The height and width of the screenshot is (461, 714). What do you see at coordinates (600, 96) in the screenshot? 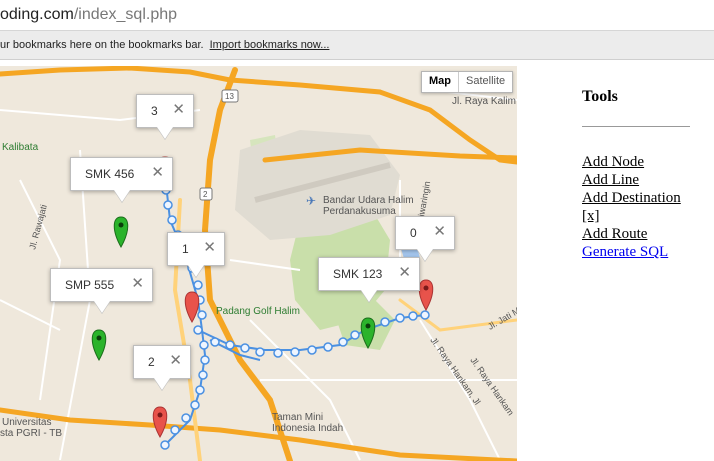
I see `tools-title: Tools` at bounding box center [600, 96].